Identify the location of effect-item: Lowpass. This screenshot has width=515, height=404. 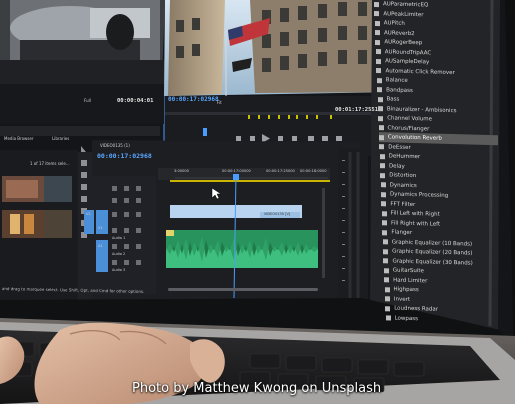
(445, 319).